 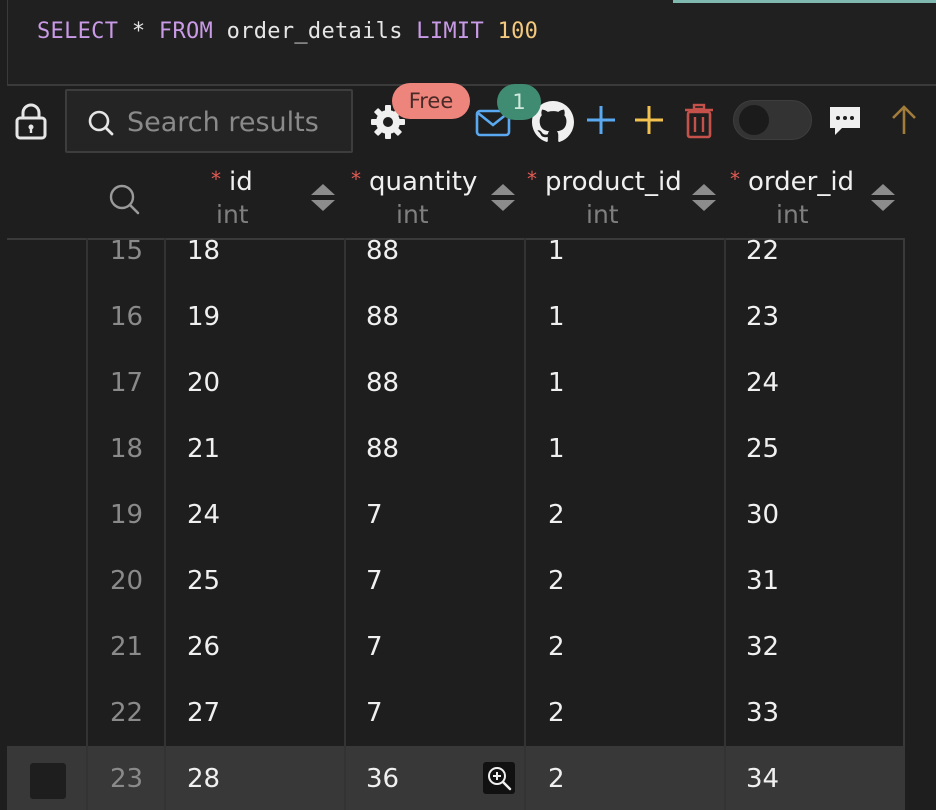 I want to click on toggle-knob, so click(x=754, y=120).